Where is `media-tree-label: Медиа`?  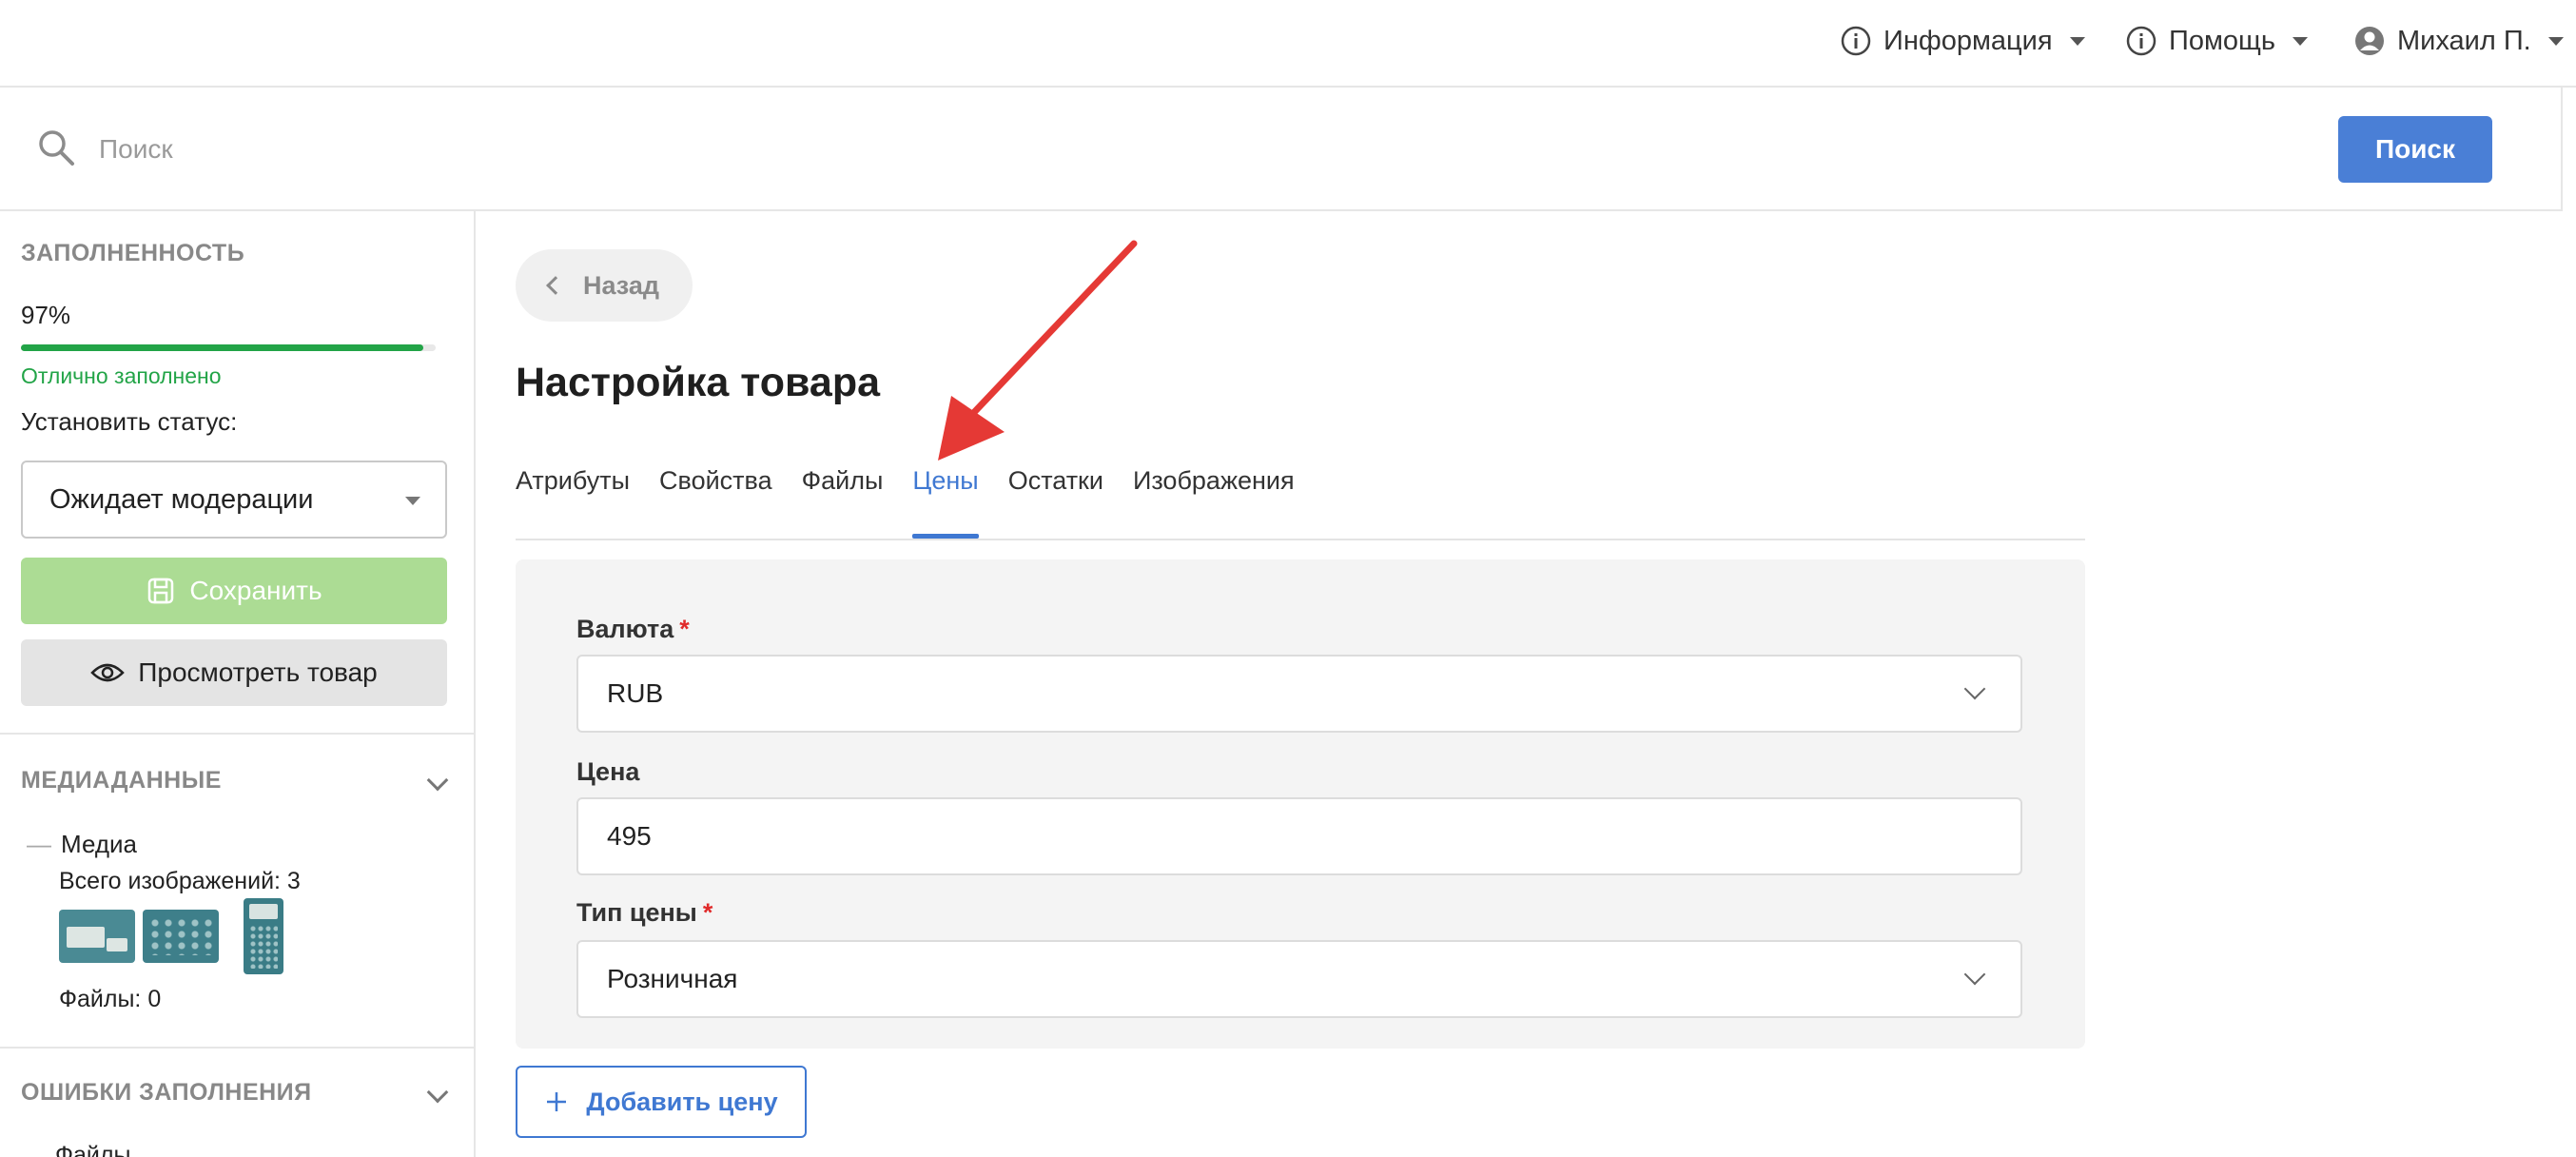
media-tree-label: Медиа is located at coordinates (99, 844).